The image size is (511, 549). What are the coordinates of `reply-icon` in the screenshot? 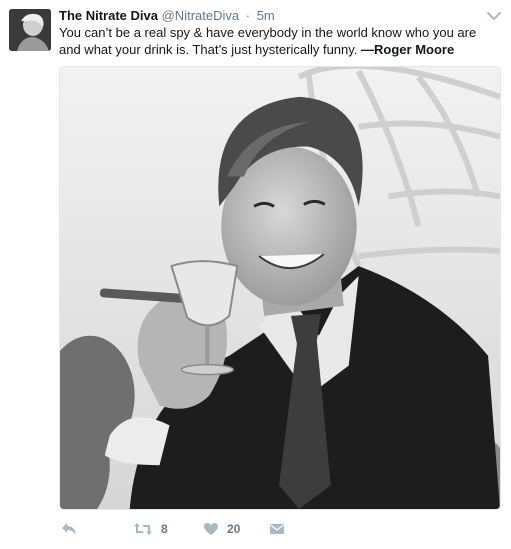 It's located at (69, 529).